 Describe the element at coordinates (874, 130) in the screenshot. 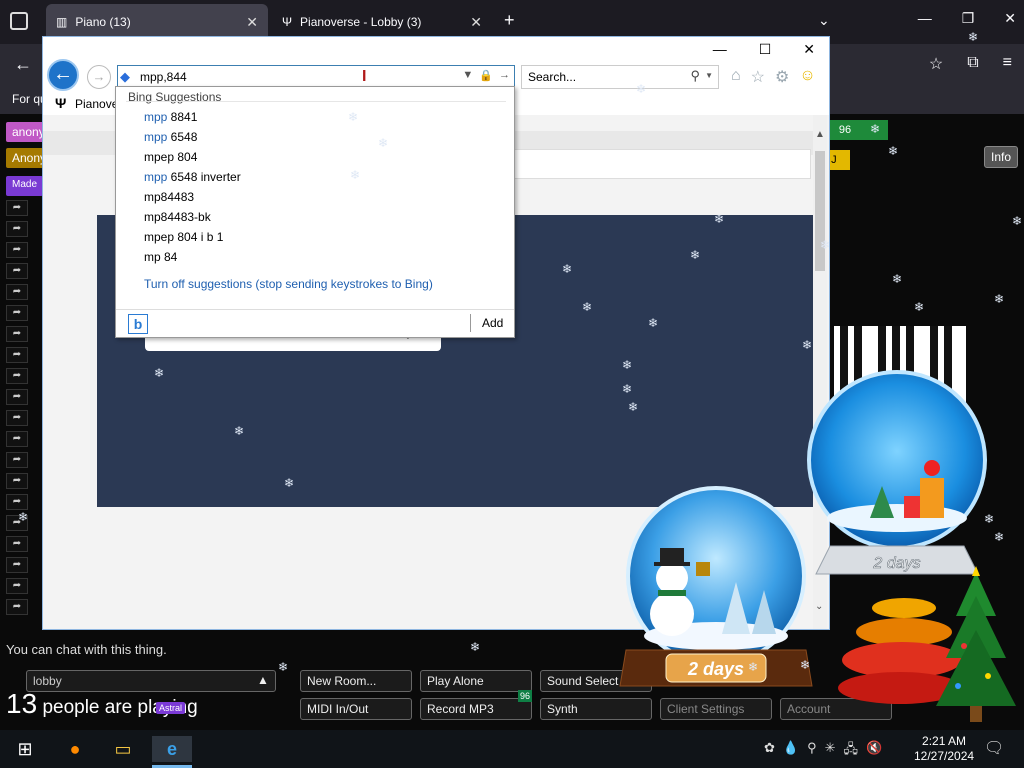

I see `user-badge` at that location.